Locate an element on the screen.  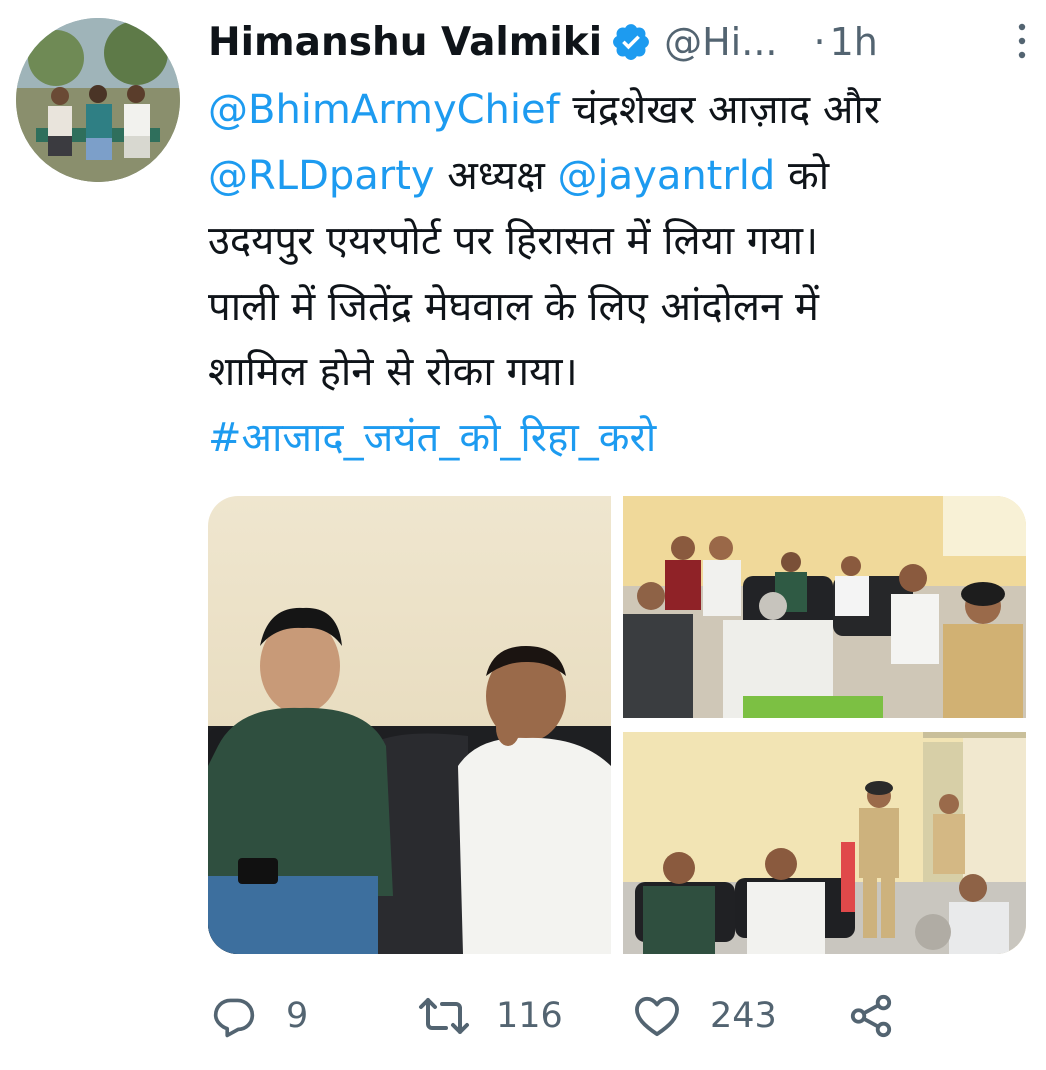
retweet-icon is located at coordinates (444, 1016).